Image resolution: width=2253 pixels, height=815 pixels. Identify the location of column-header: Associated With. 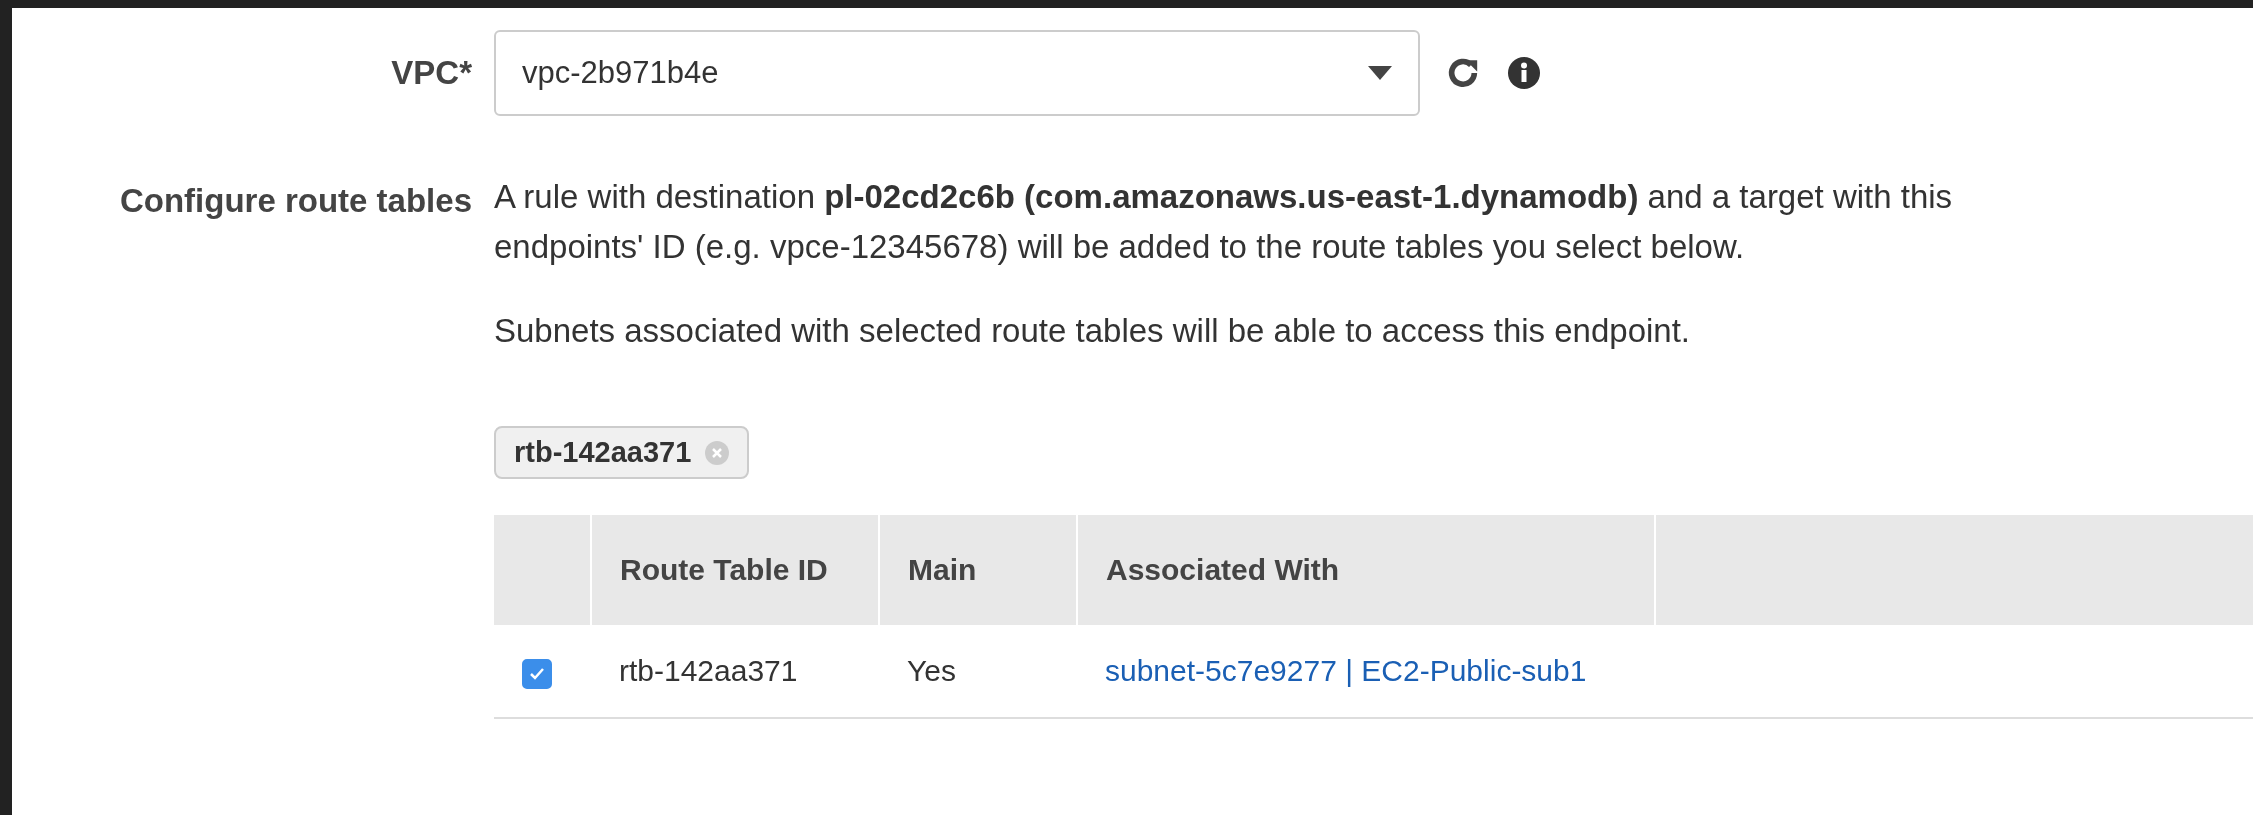
(1366, 570).